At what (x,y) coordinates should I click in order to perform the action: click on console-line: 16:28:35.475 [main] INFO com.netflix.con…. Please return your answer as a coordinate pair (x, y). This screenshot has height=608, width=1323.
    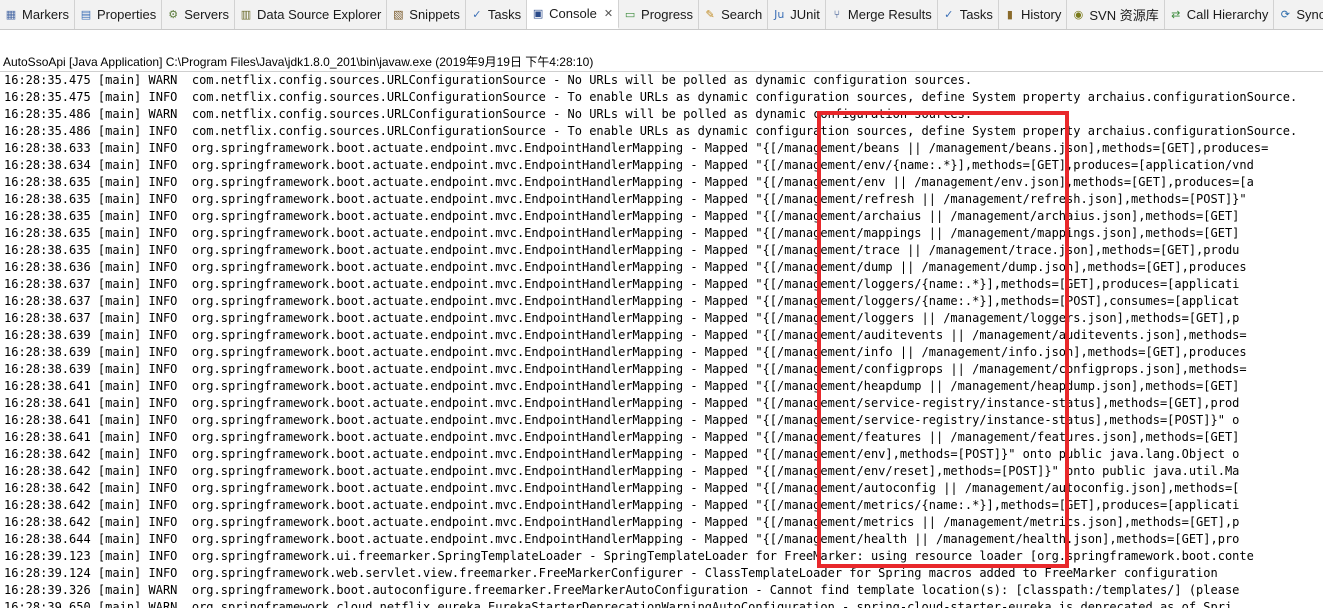
    Looking at the image, I should click on (651, 97).